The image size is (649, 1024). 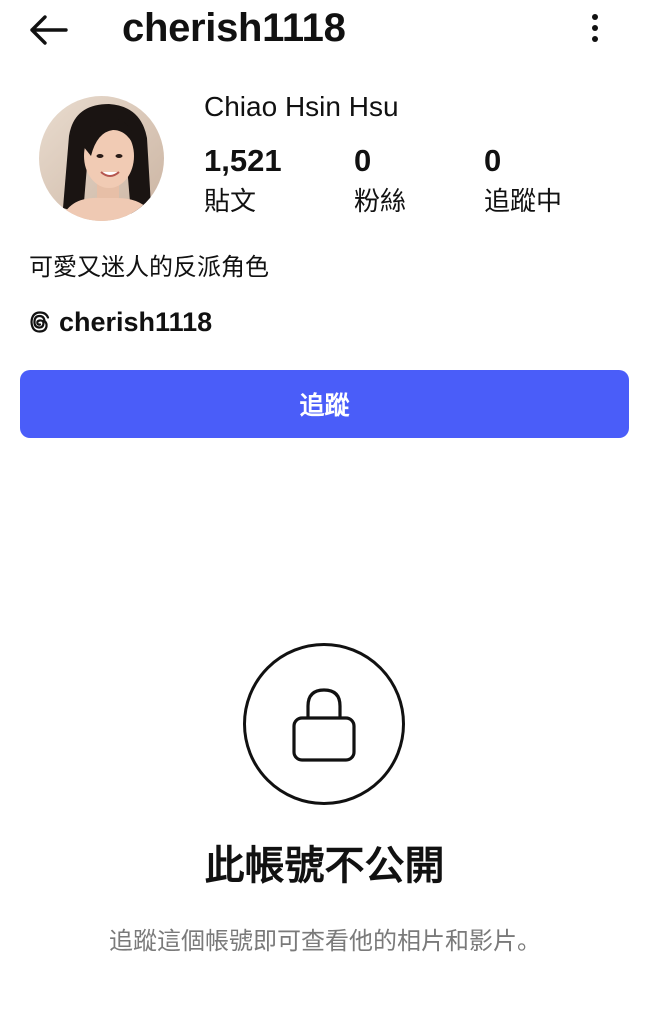 I want to click on lock-circle, so click(x=324, y=724).